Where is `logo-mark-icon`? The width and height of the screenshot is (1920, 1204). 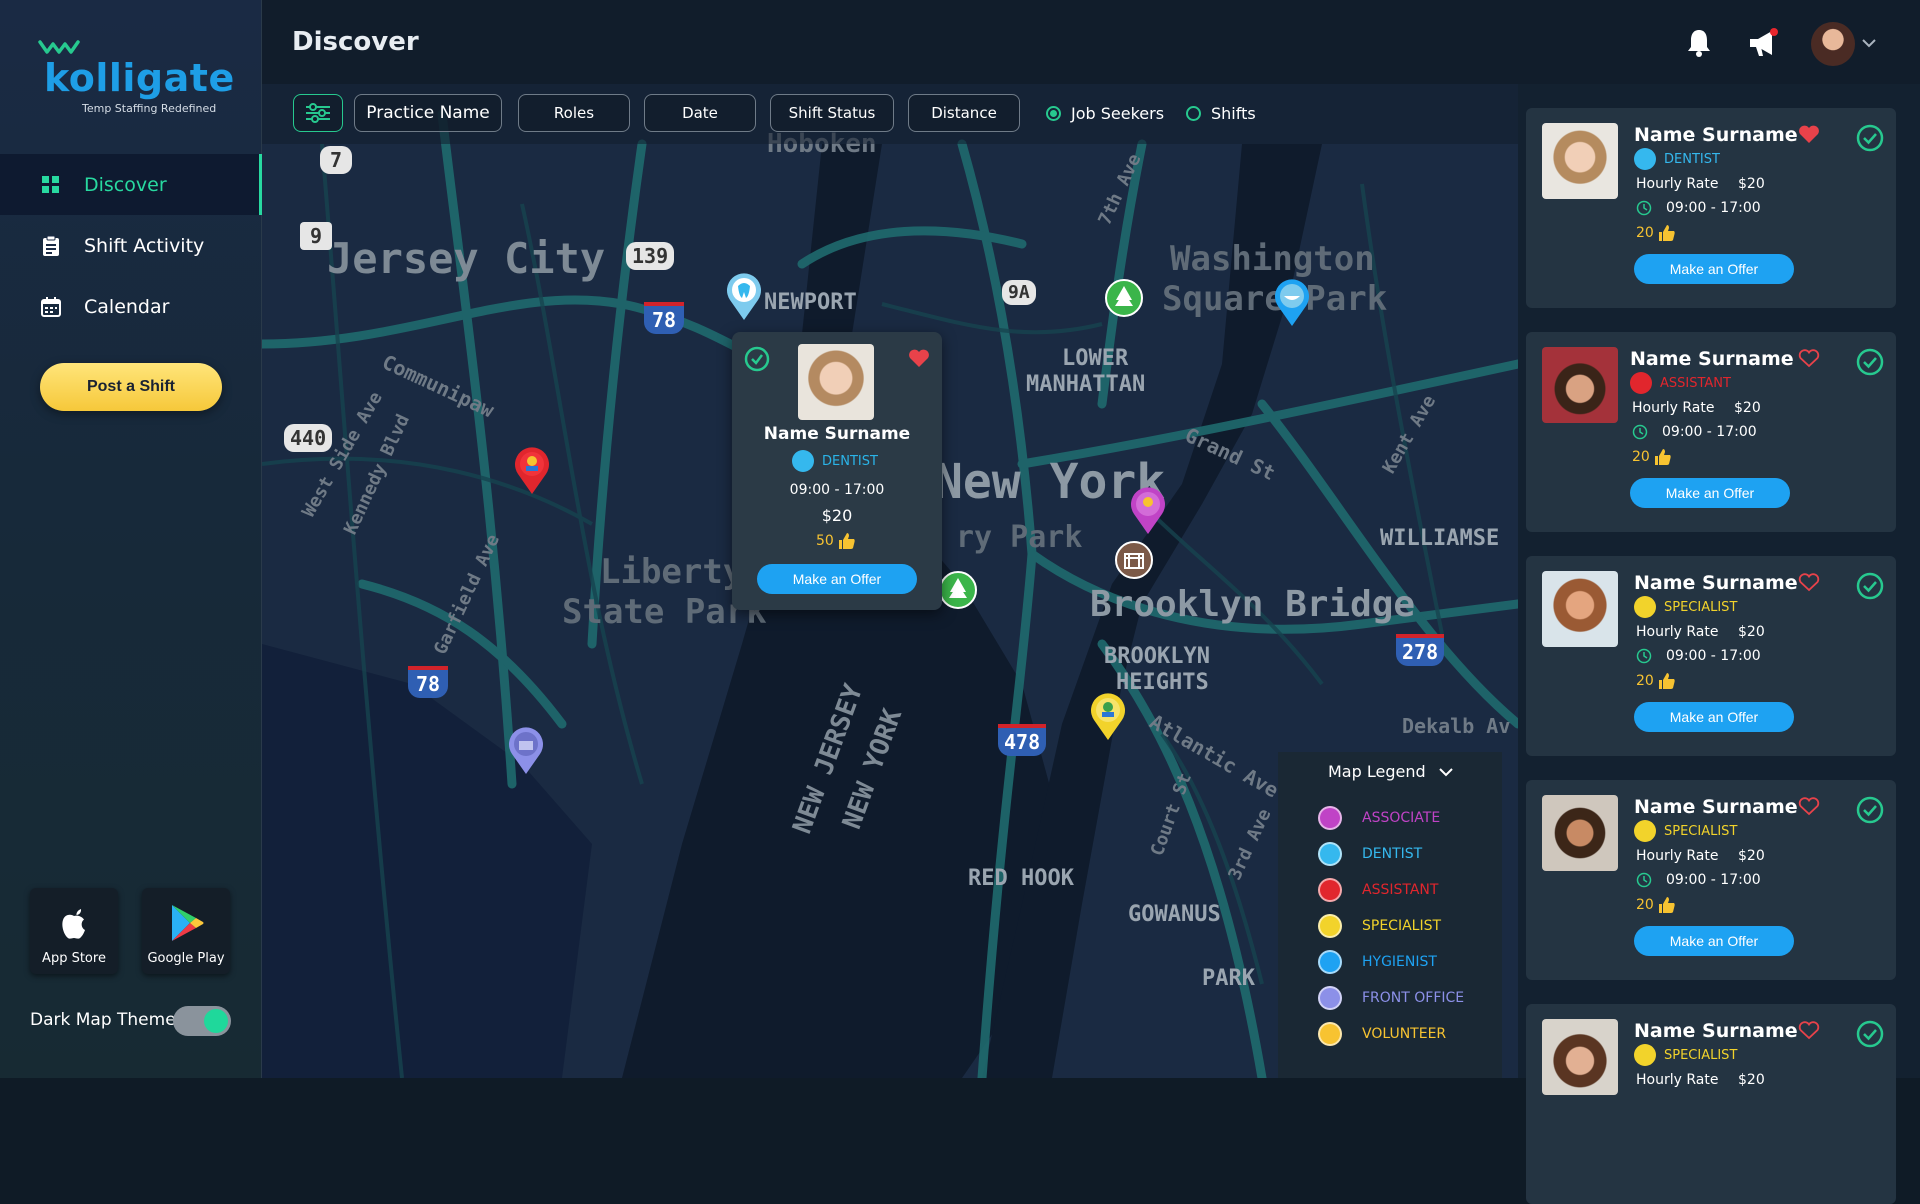 logo-mark-icon is located at coordinates (59, 47).